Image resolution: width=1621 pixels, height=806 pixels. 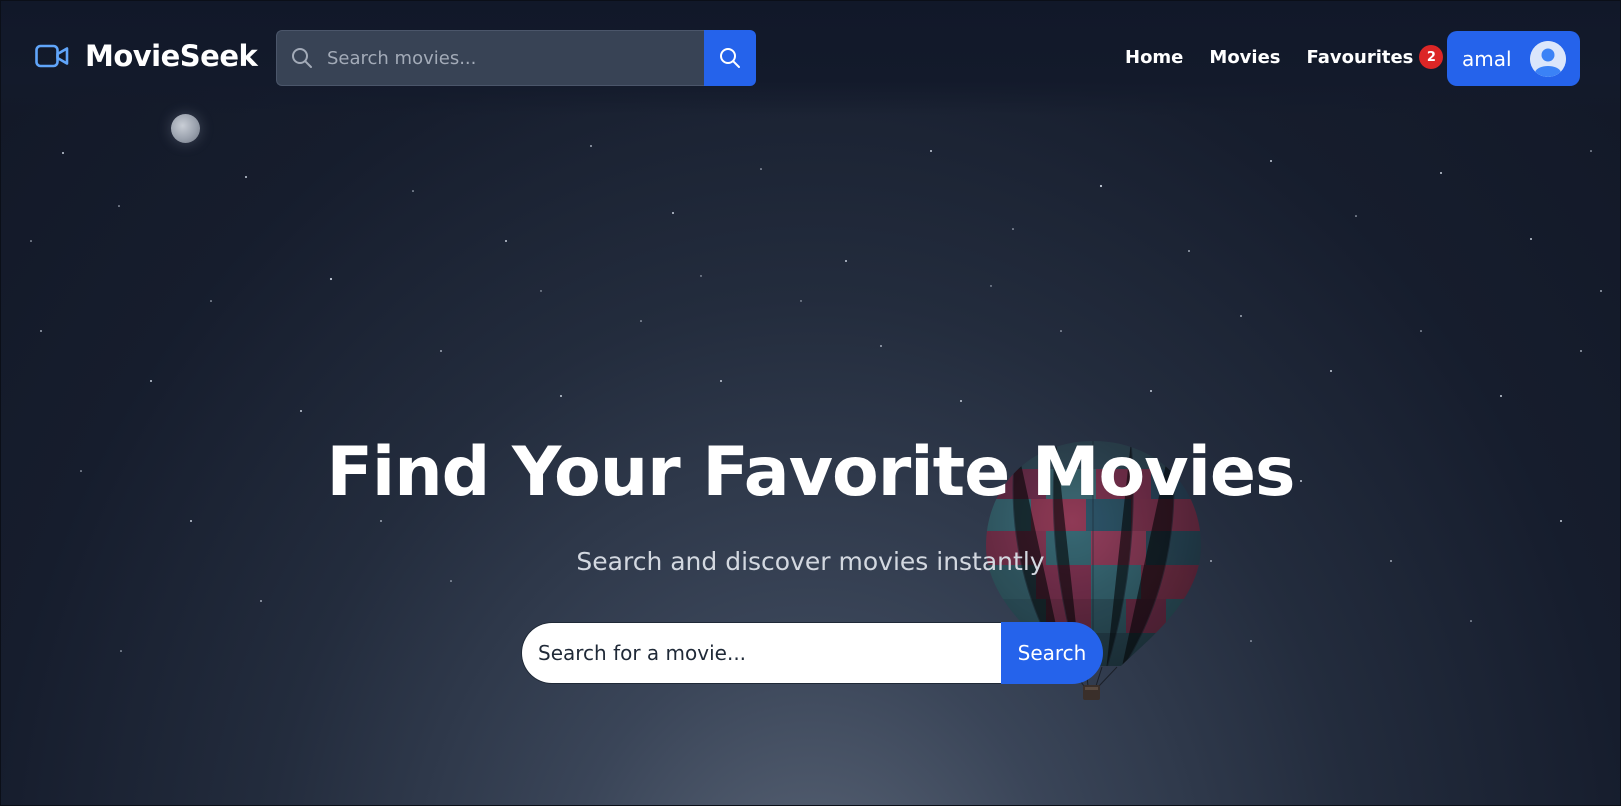 I want to click on moon-image, so click(x=185, y=128).